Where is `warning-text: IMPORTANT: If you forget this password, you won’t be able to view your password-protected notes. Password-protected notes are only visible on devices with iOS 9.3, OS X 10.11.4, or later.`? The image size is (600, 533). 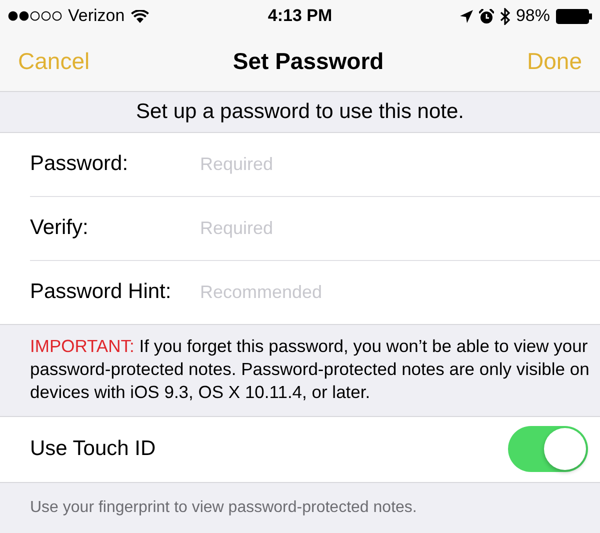 warning-text: IMPORTANT: If you forget this password, you won’t be able to view your password-protected notes. Password-protected notes are only visible on devices with iOS 9.3, OS X 10.11.4, or later. is located at coordinates (309, 369).